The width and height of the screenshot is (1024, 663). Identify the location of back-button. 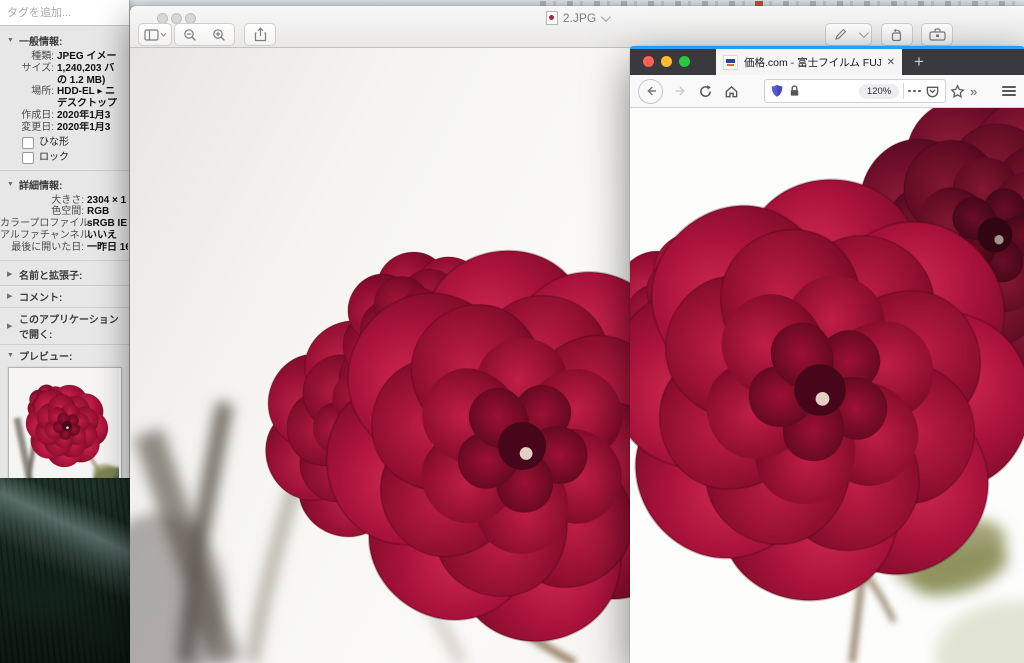
(650, 91).